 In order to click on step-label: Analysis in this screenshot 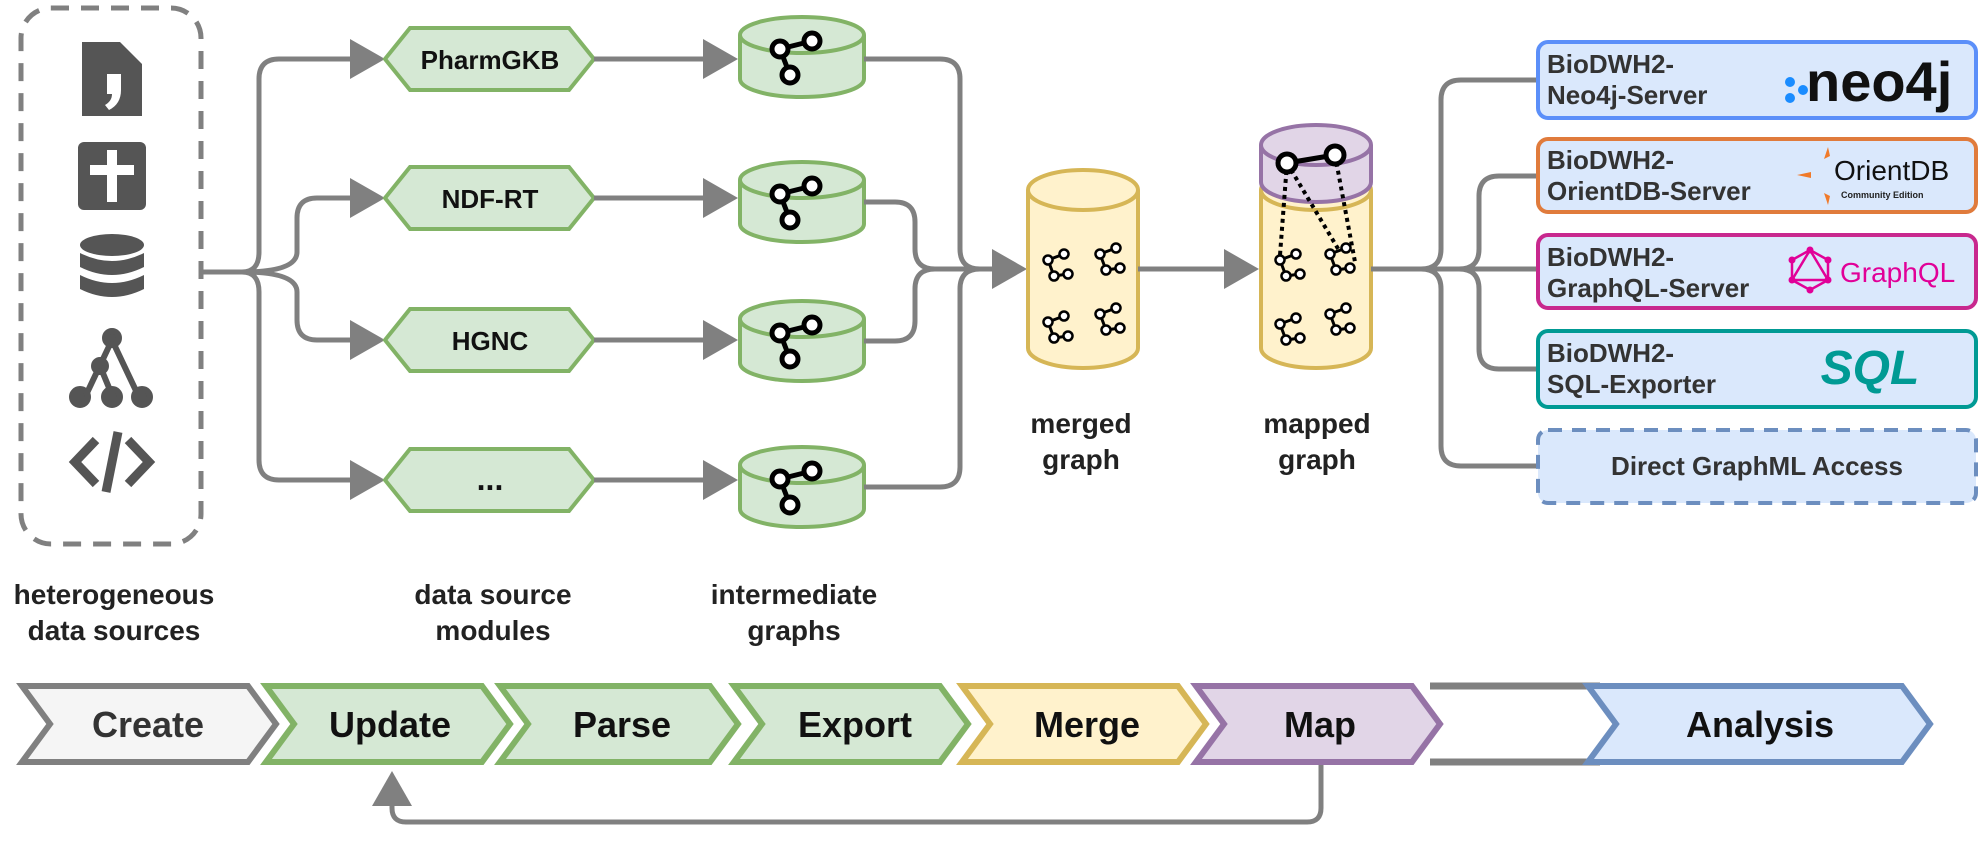, I will do `click(1760, 724)`.